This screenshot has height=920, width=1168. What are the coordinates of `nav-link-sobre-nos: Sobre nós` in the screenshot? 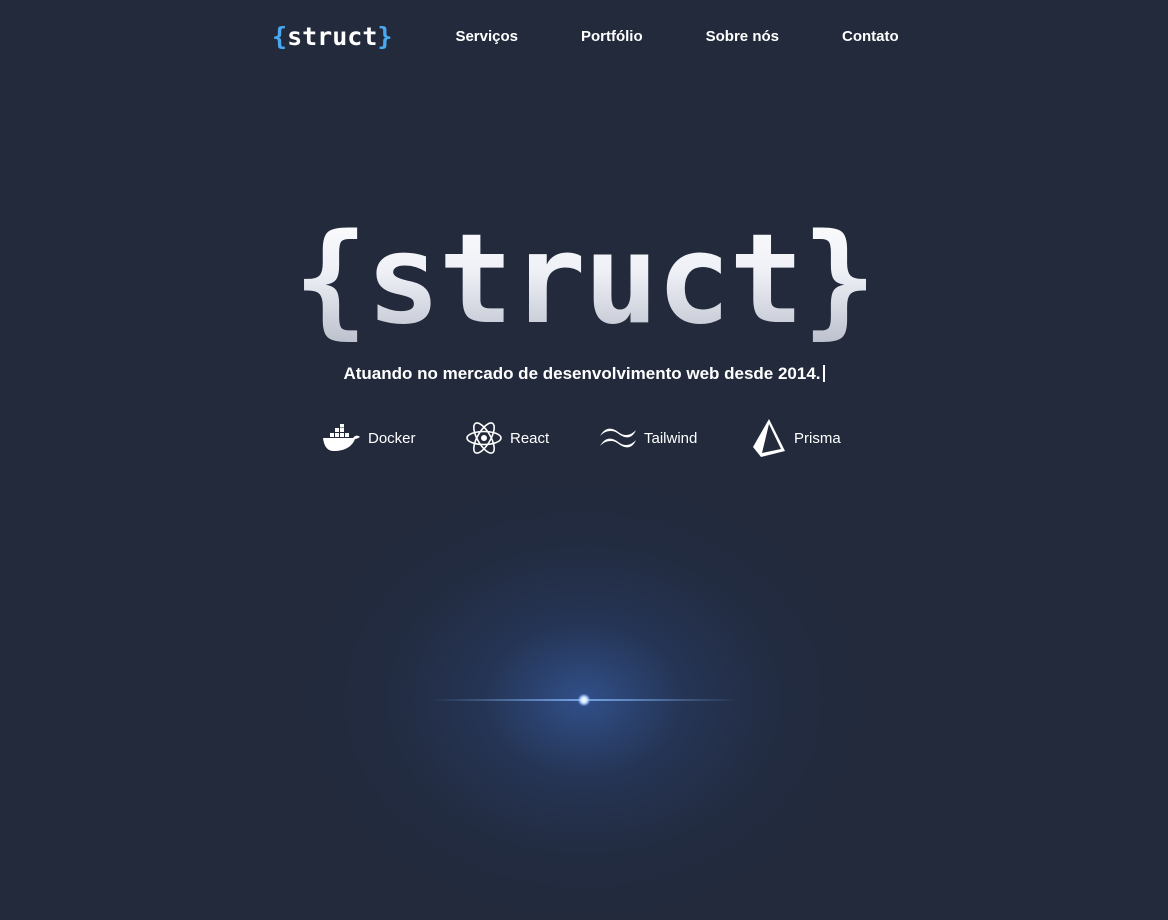 It's located at (742, 36).